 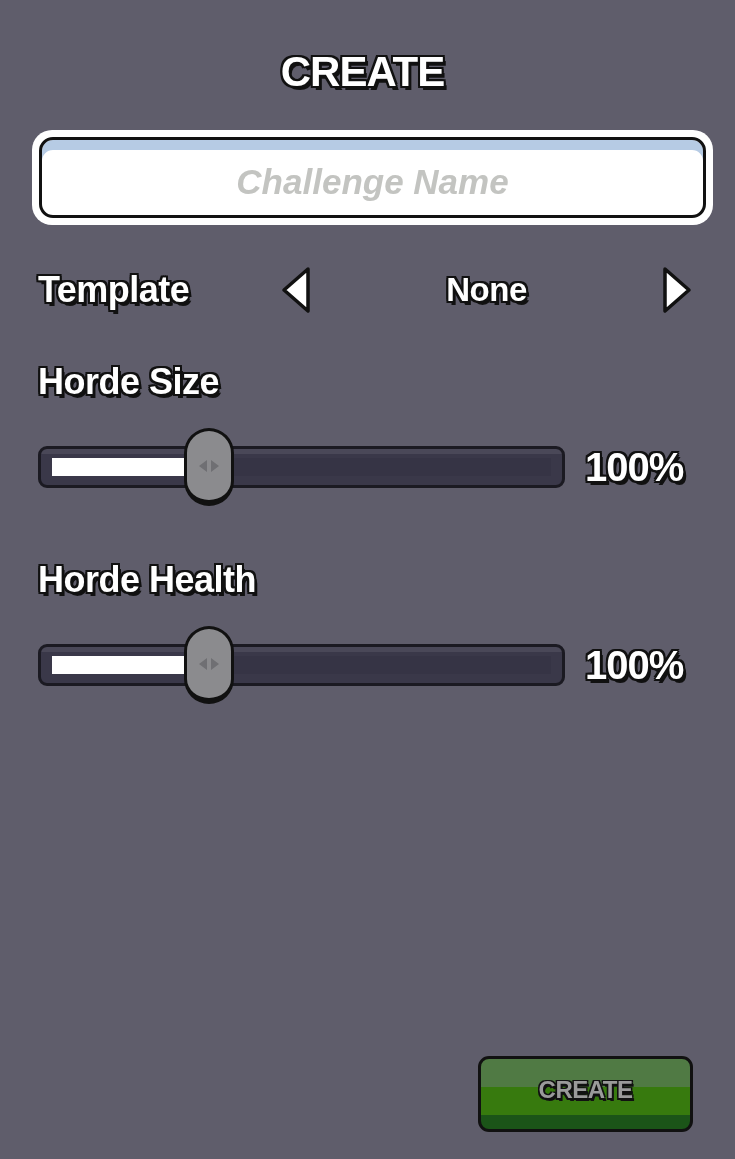 What do you see at coordinates (147, 580) in the screenshot?
I see `slider-label: Horde Health` at bounding box center [147, 580].